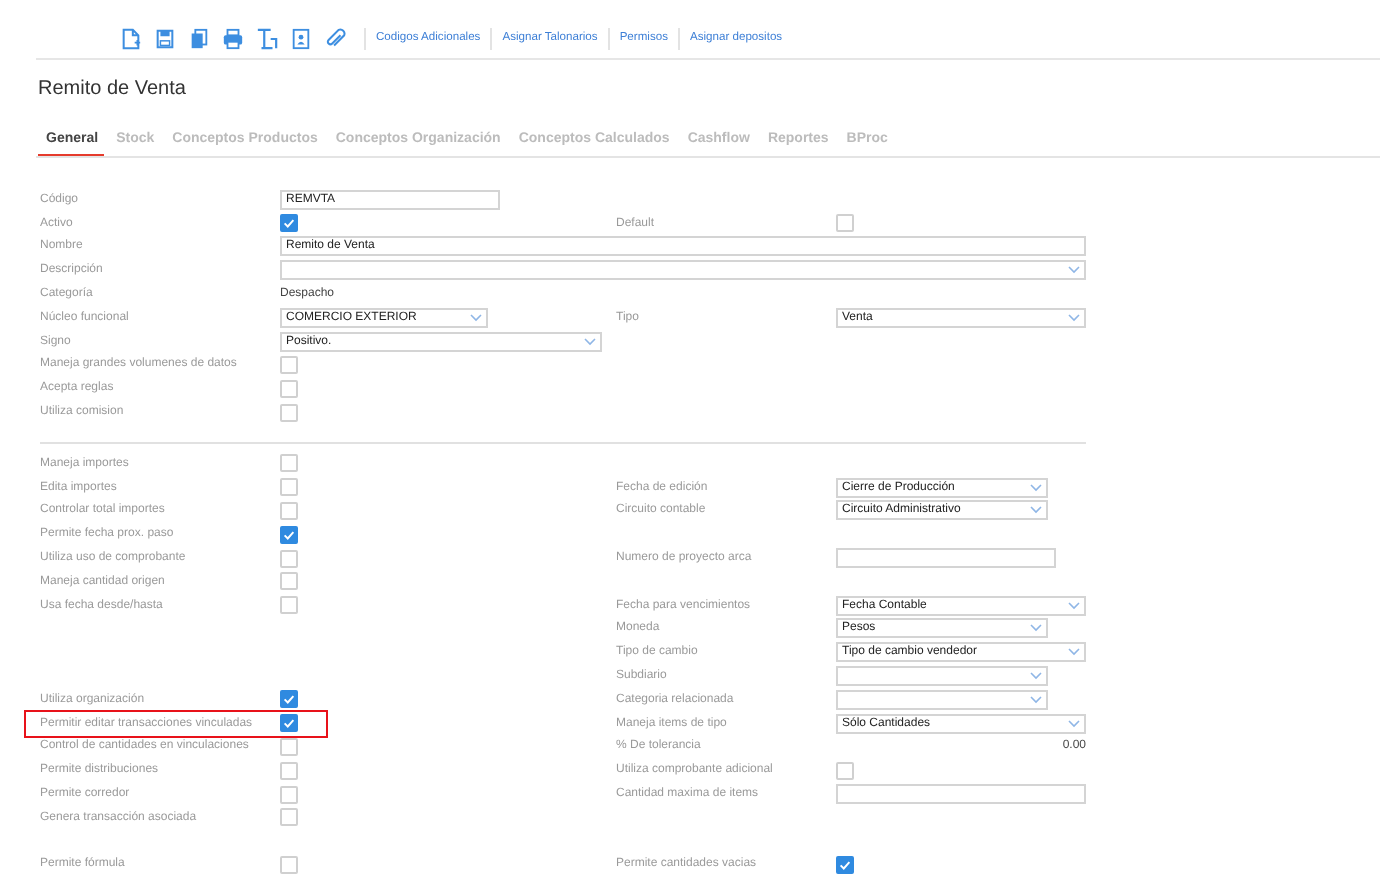 This screenshot has height=878, width=1380. What do you see at coordinates (233, 38) in the screenshot?
I see `printer-icon` at bounding box center [233, 38].